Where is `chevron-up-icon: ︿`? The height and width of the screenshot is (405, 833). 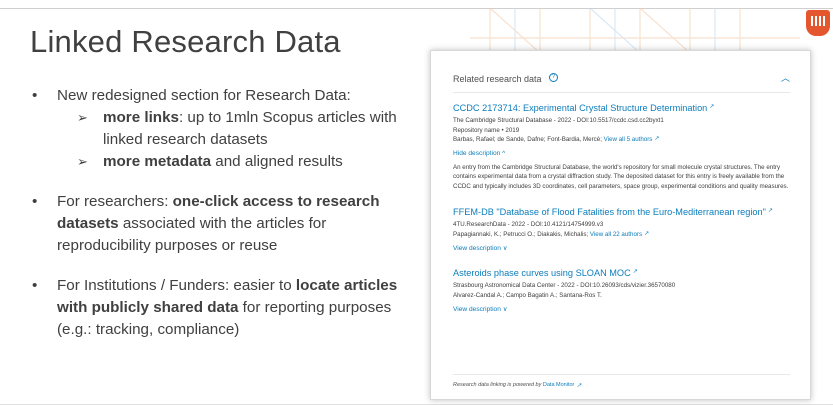 chevron-up-icon: ︿ is located at coordinates (785, 77).